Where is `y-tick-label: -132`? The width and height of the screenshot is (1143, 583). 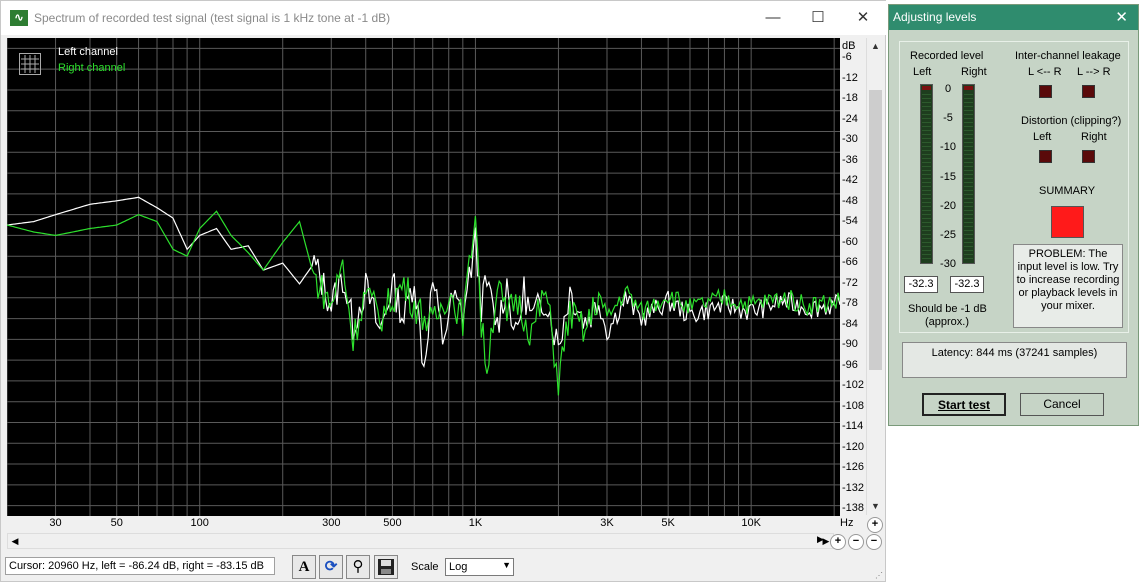
y-tick-label: -132 is located at coordinates (853, 487).